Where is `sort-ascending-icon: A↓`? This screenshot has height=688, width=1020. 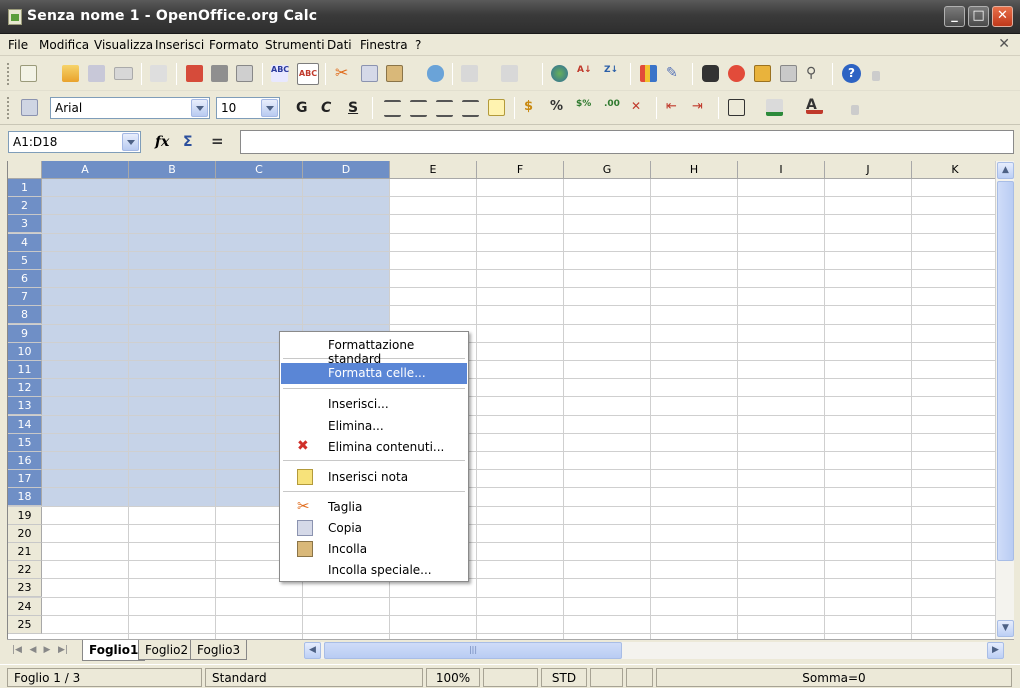
sort-ascending-icon: A↓ is located at coordinates (585, 73).